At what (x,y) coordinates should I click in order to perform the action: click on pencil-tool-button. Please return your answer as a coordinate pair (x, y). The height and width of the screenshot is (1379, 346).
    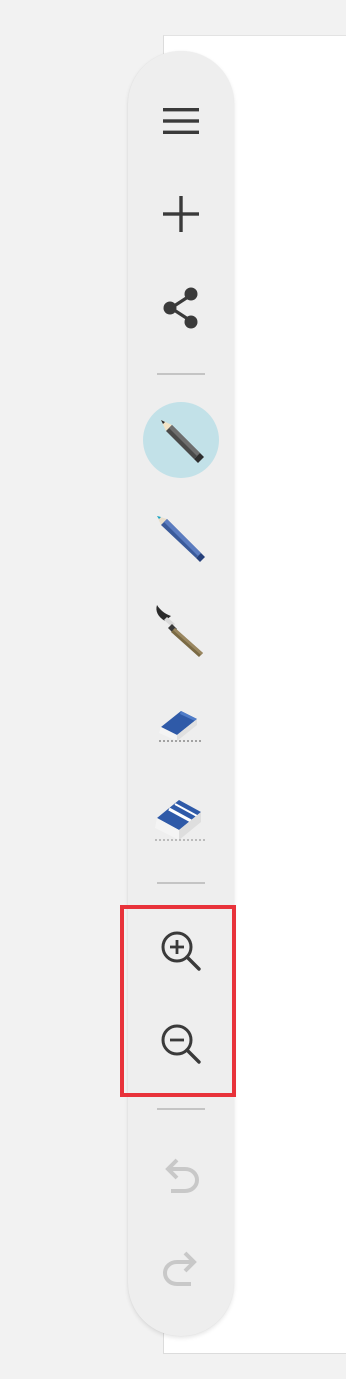
    Looking at the image, I should click on (181, 440).